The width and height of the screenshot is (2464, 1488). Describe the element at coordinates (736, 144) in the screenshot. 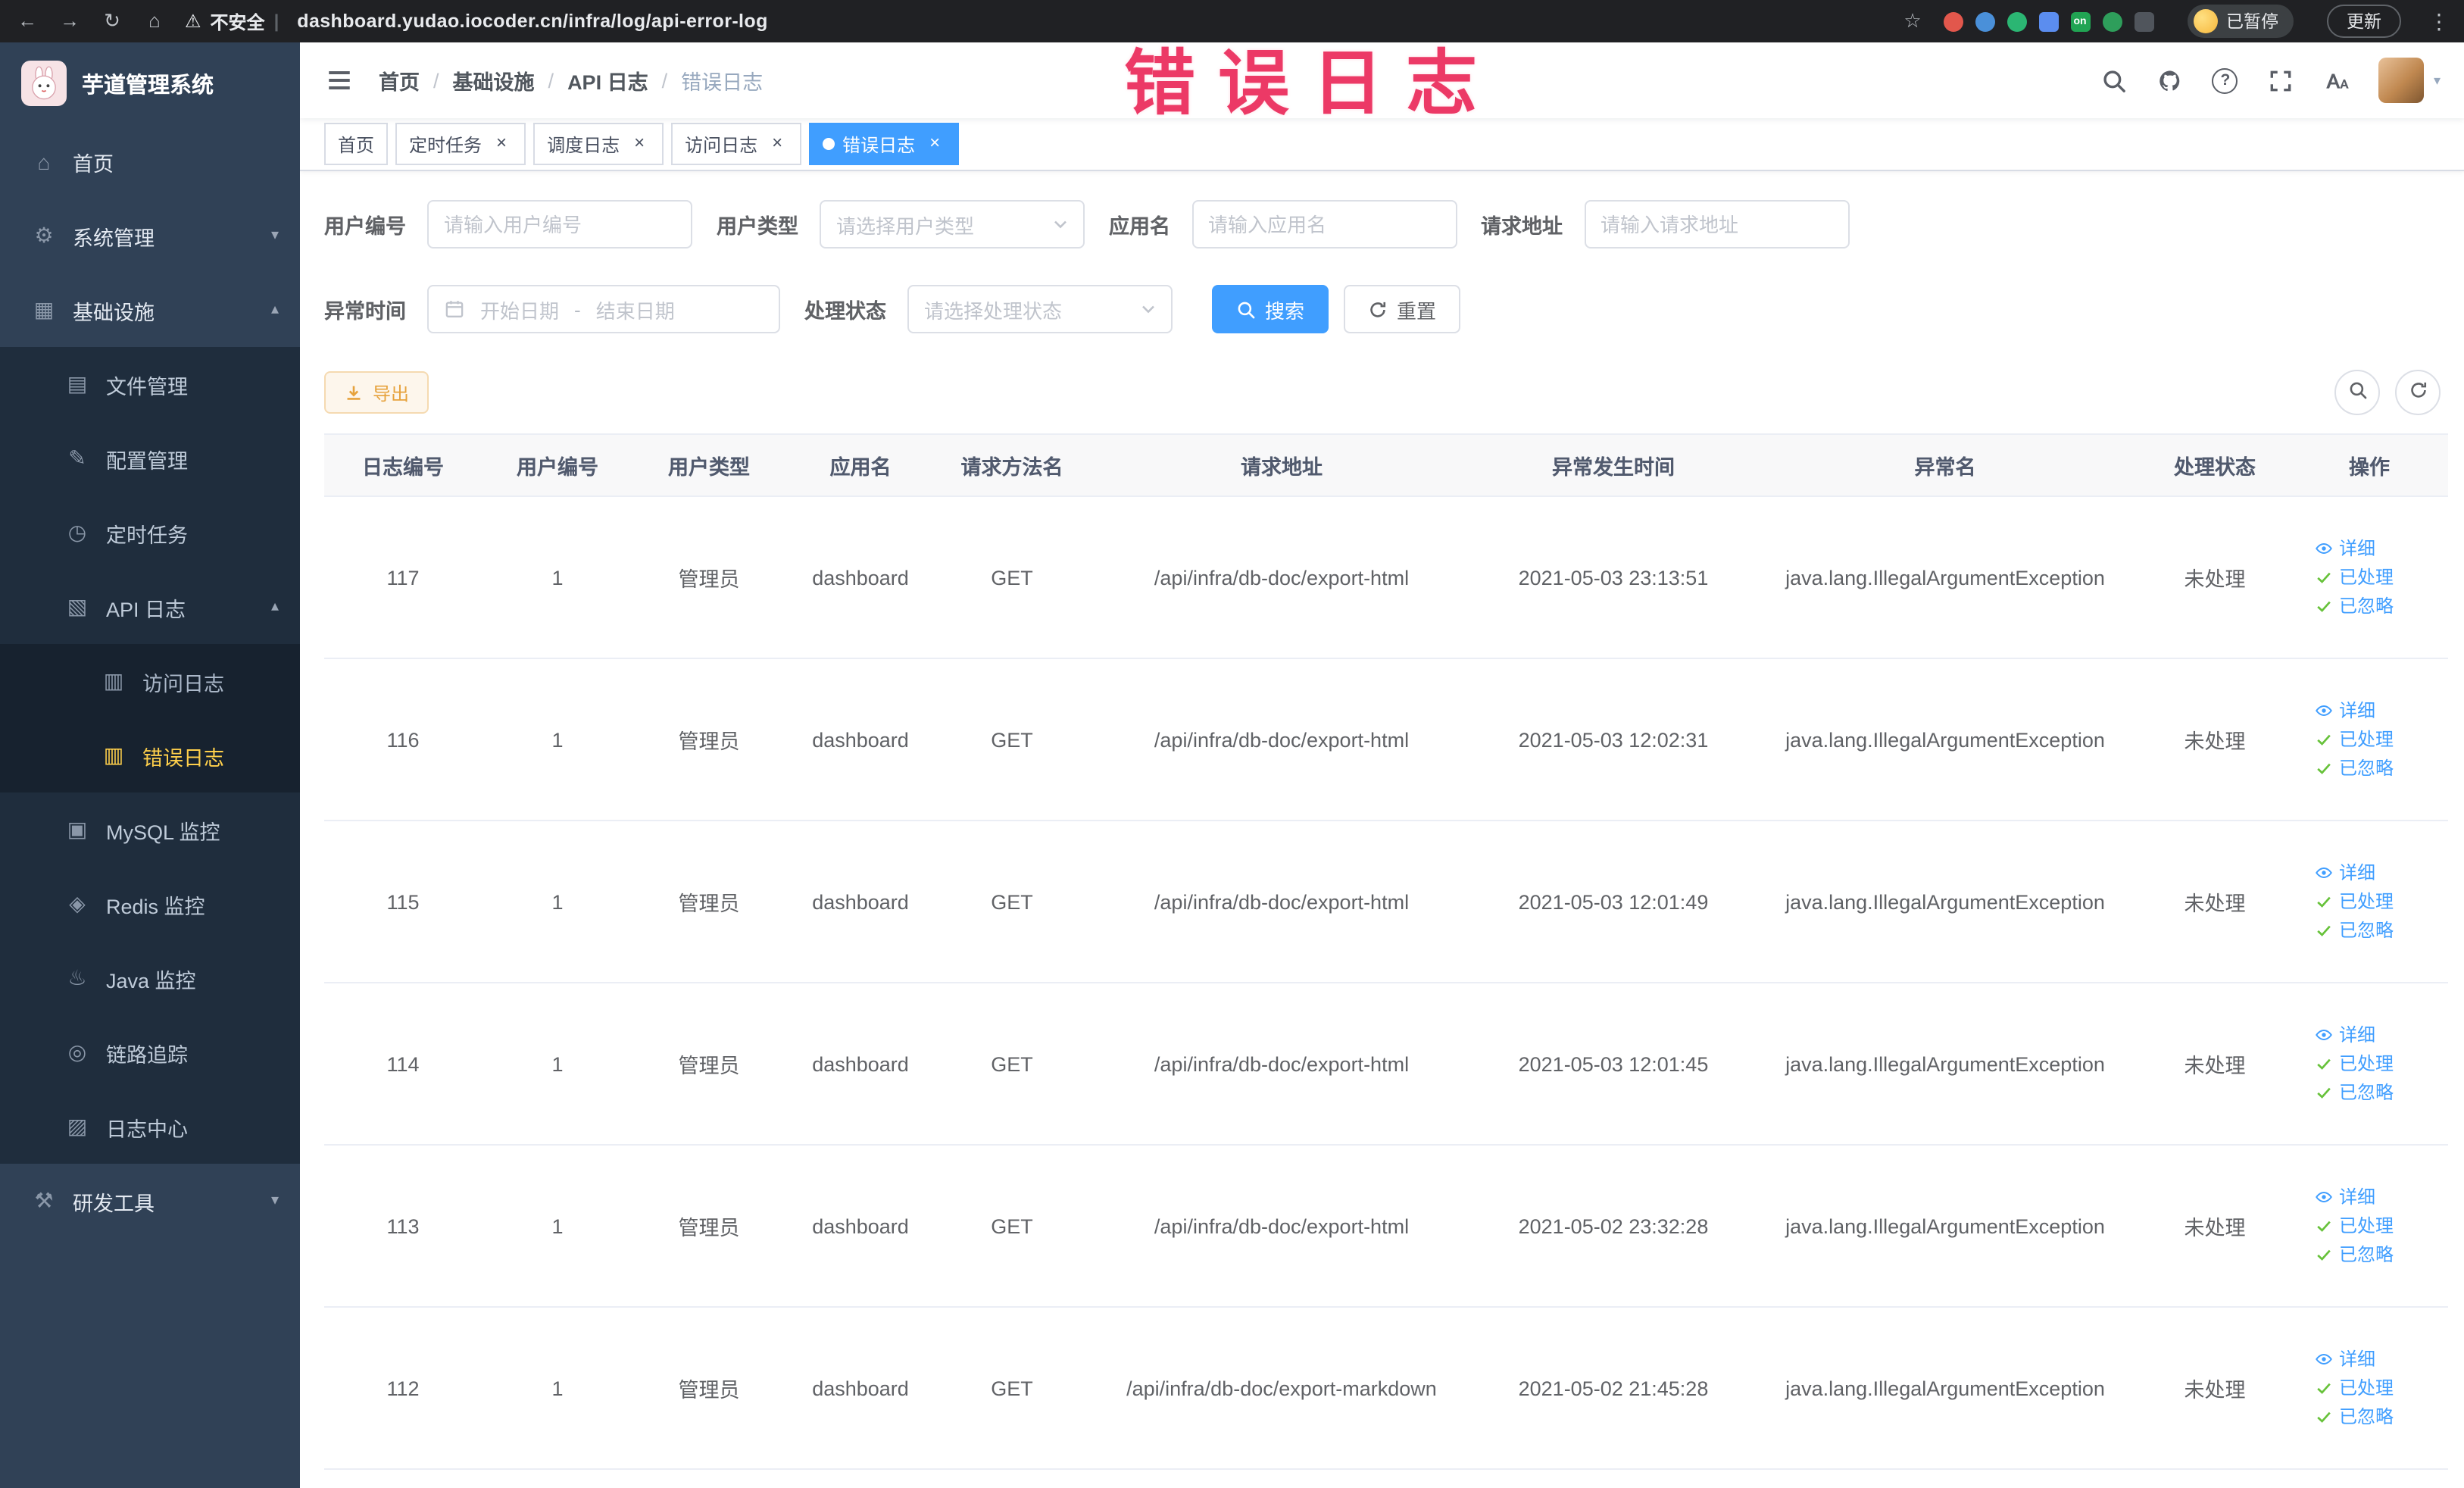

I see `tab-3: 访问日志 ×` at that location.